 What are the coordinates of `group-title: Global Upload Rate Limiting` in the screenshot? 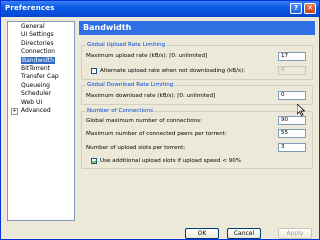 It's located at (126, 45).